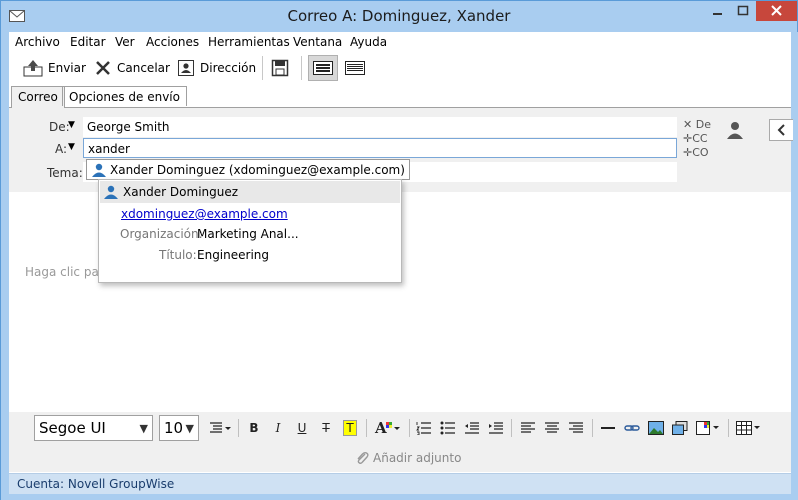  I want to click on attachment-bar: Añadir adjunto, so click(400, 458).